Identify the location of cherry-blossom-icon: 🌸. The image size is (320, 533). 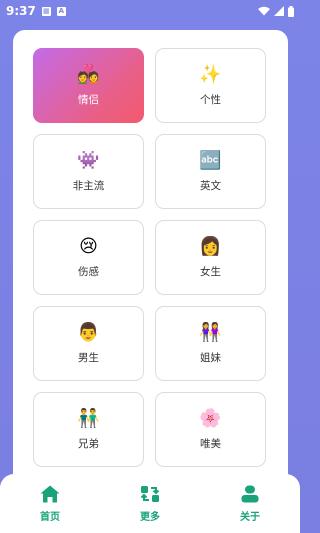
(210, 418).